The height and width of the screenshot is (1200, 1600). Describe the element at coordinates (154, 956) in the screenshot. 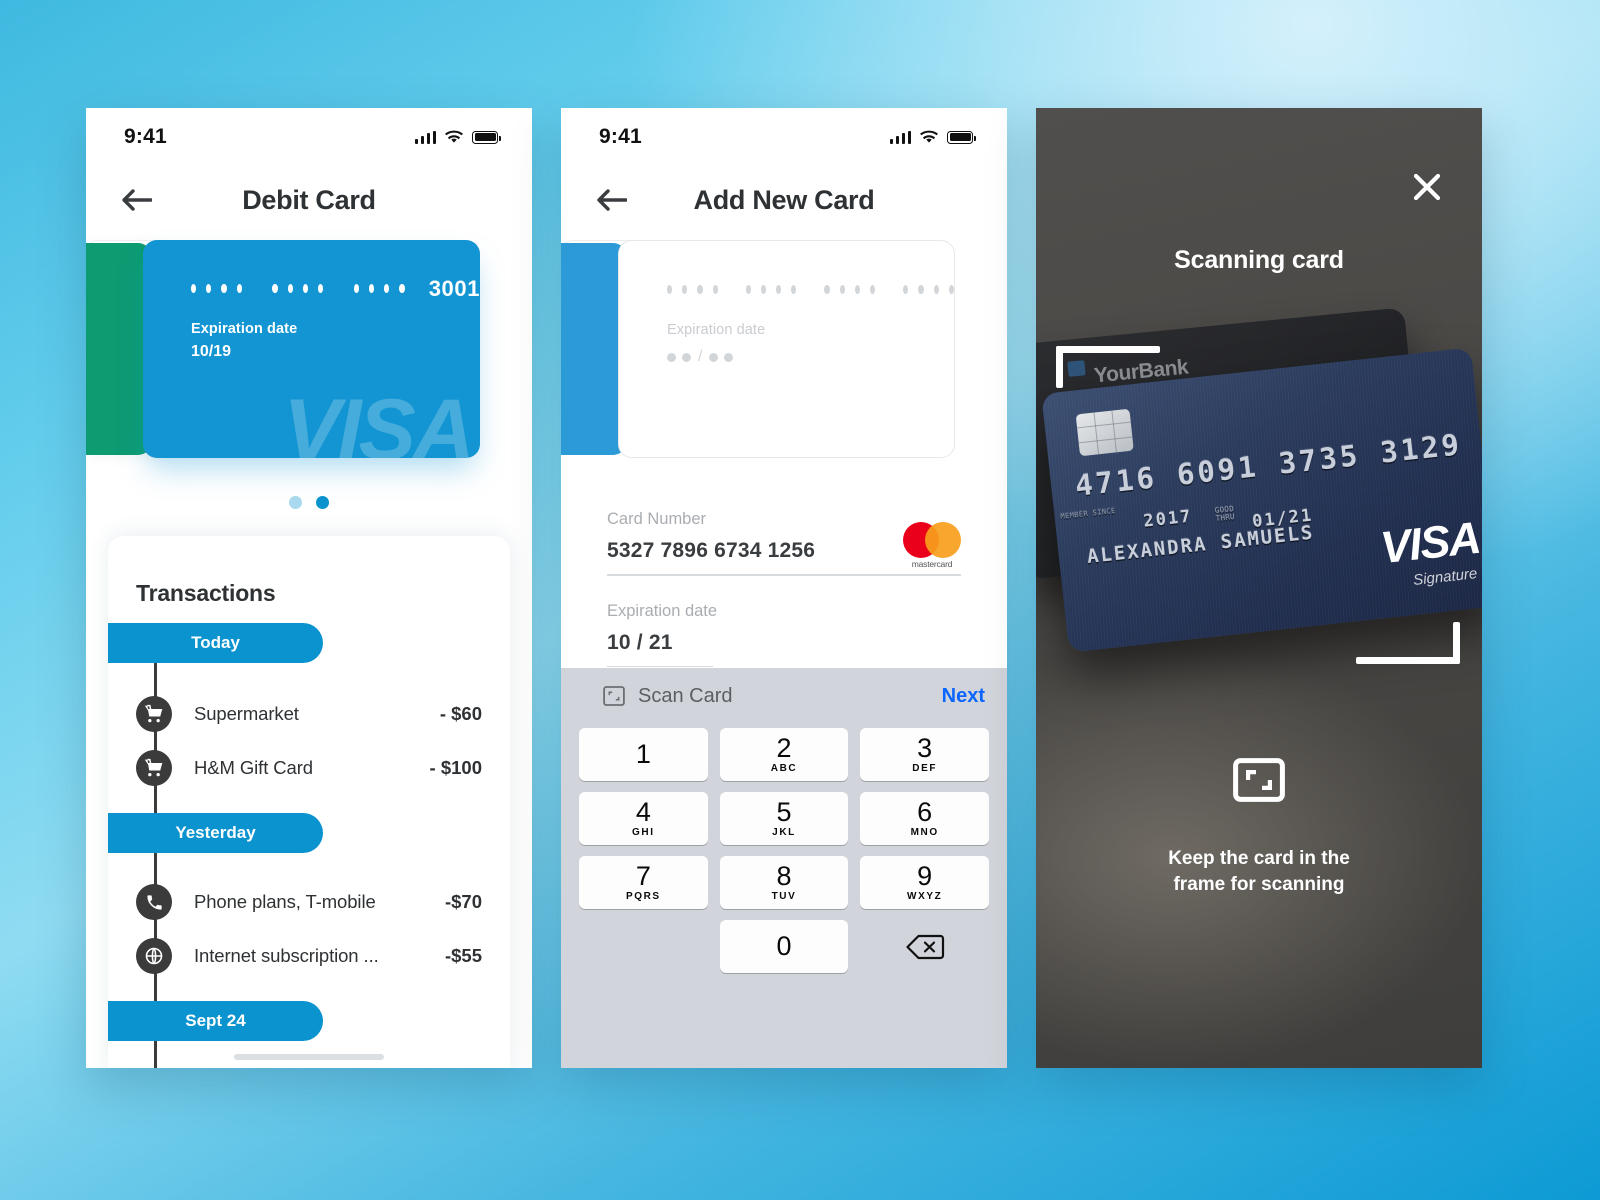

I see `globe-icon` at that location.